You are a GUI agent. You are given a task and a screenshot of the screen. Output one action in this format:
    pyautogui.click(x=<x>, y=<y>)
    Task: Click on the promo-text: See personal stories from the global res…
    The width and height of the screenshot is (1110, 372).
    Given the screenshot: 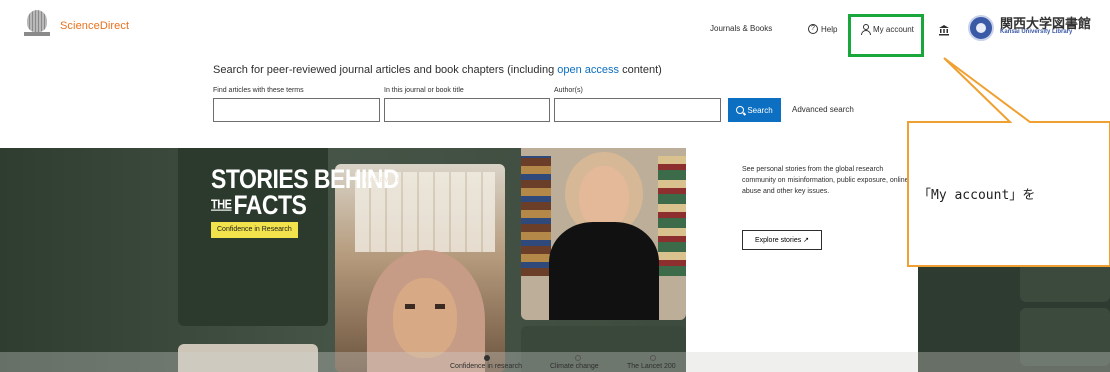 What is the action you would take?
    pyautogui.click(x=825, y=180)
    